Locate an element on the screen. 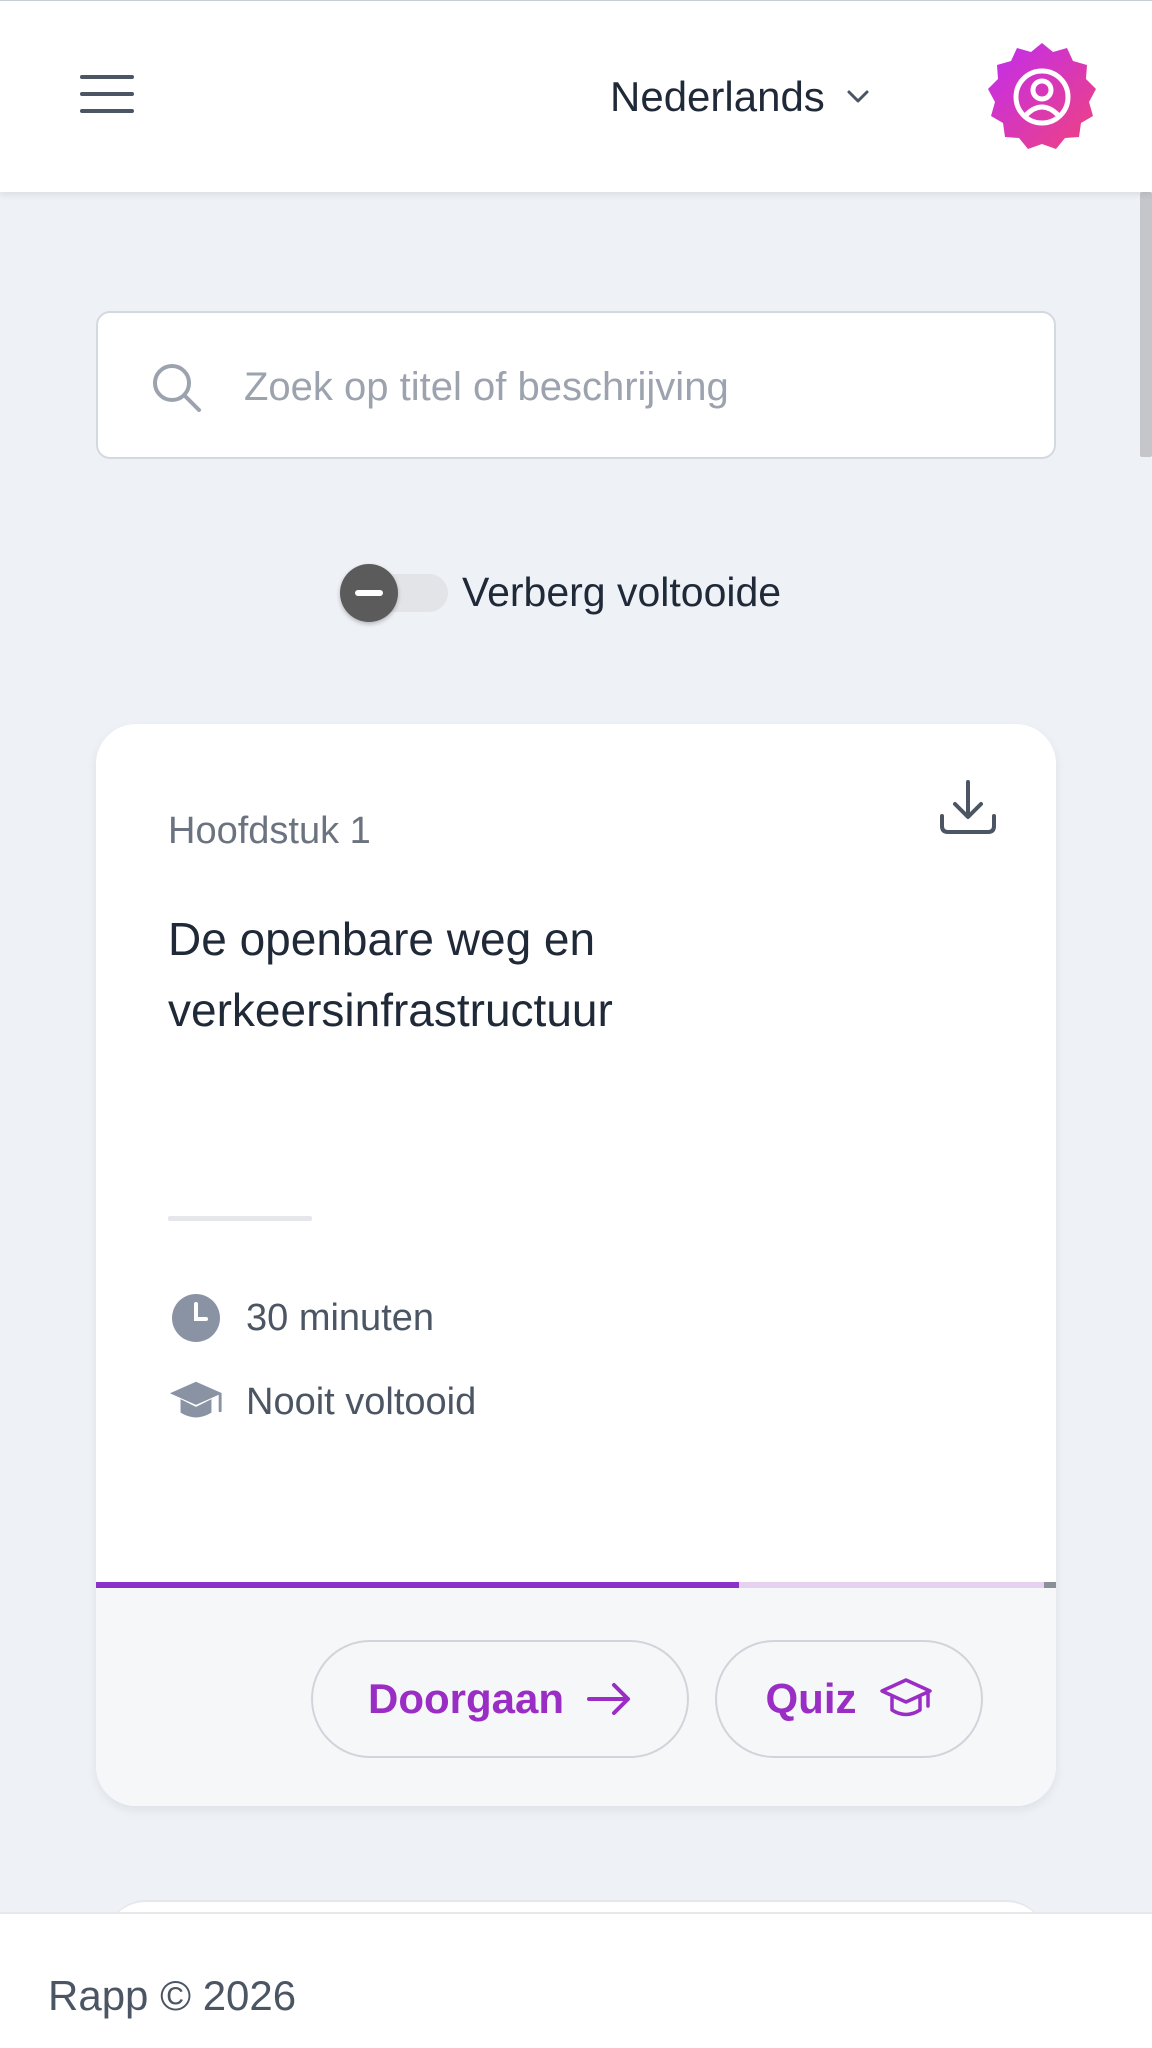 Image resolution: width=1152 pixels, height=2048 pixels. duration-row: 30 minuten is located at coordinates (301, 1318).